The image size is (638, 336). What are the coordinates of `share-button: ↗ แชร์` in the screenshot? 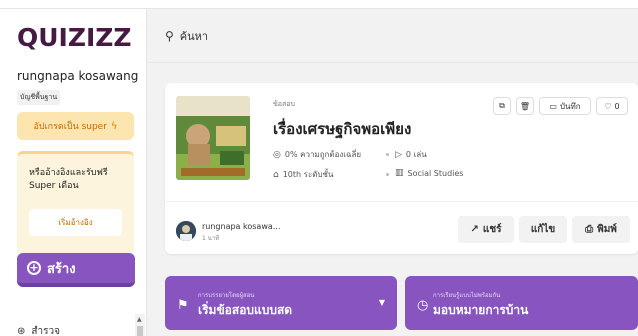 It's located at (486, 229).